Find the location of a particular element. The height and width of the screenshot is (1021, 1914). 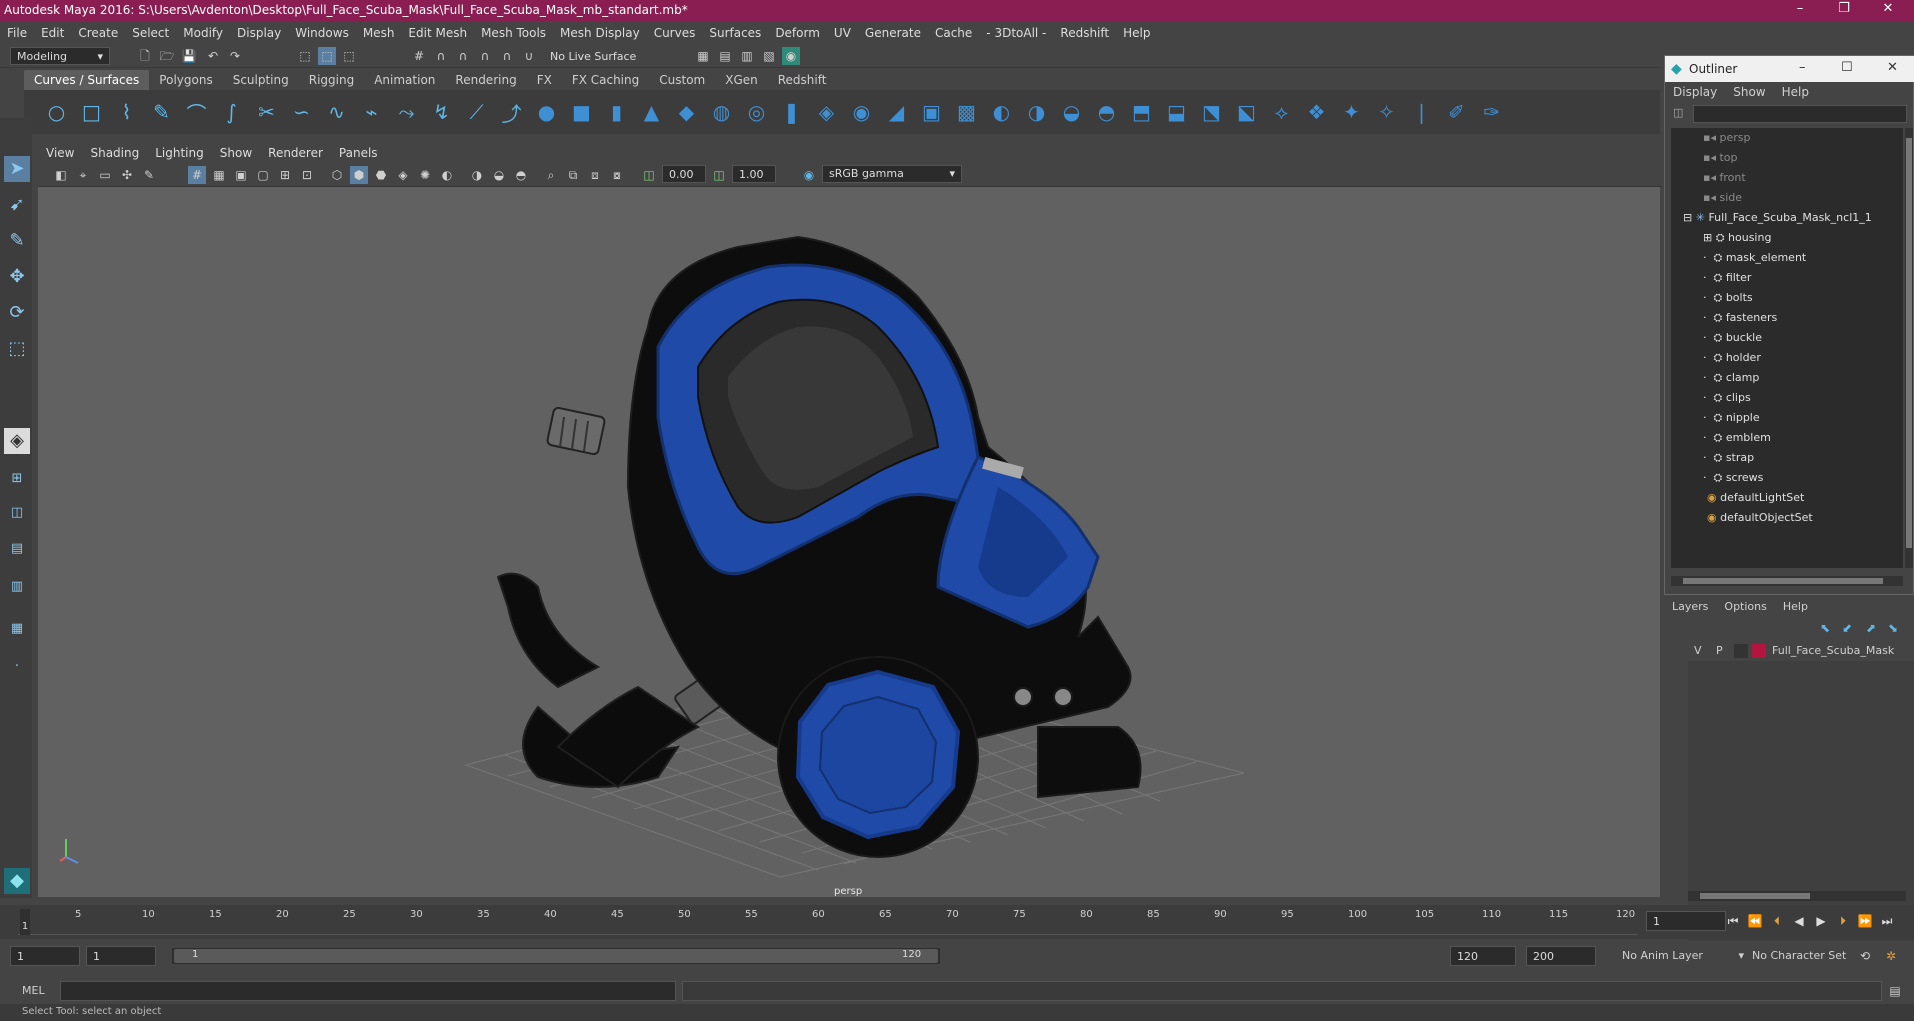

tab-rendering: Rendering is located at coordinates (485, 80).